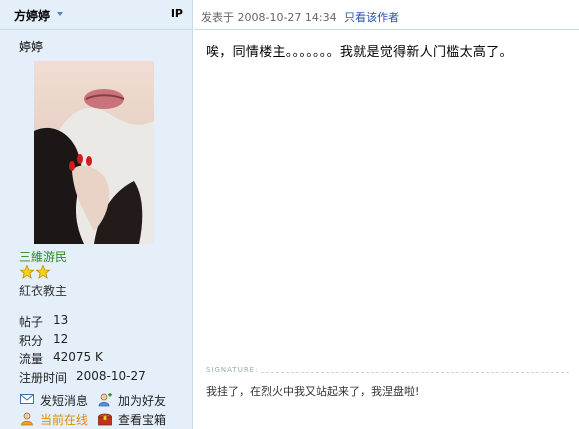  What do you see at coordinates (31, 341) in the screenshot?
I see `stat-label: 积分` at bounding box center [31, 341].